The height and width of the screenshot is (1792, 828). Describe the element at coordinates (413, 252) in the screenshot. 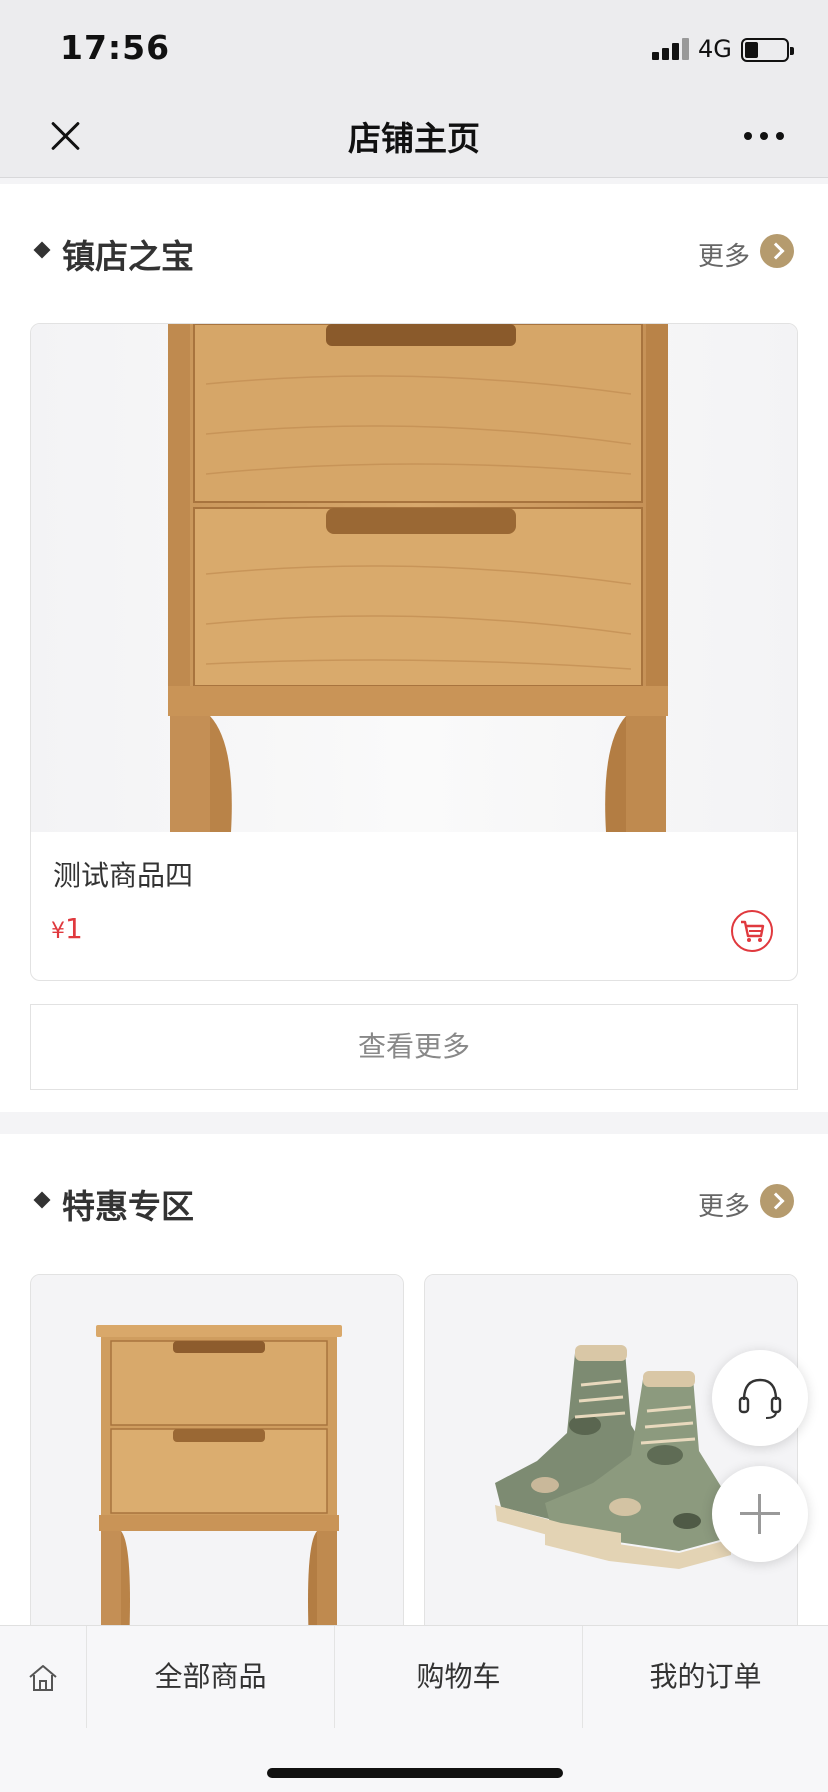

I see `featured-header: 镇店之宝 更多` at that location.